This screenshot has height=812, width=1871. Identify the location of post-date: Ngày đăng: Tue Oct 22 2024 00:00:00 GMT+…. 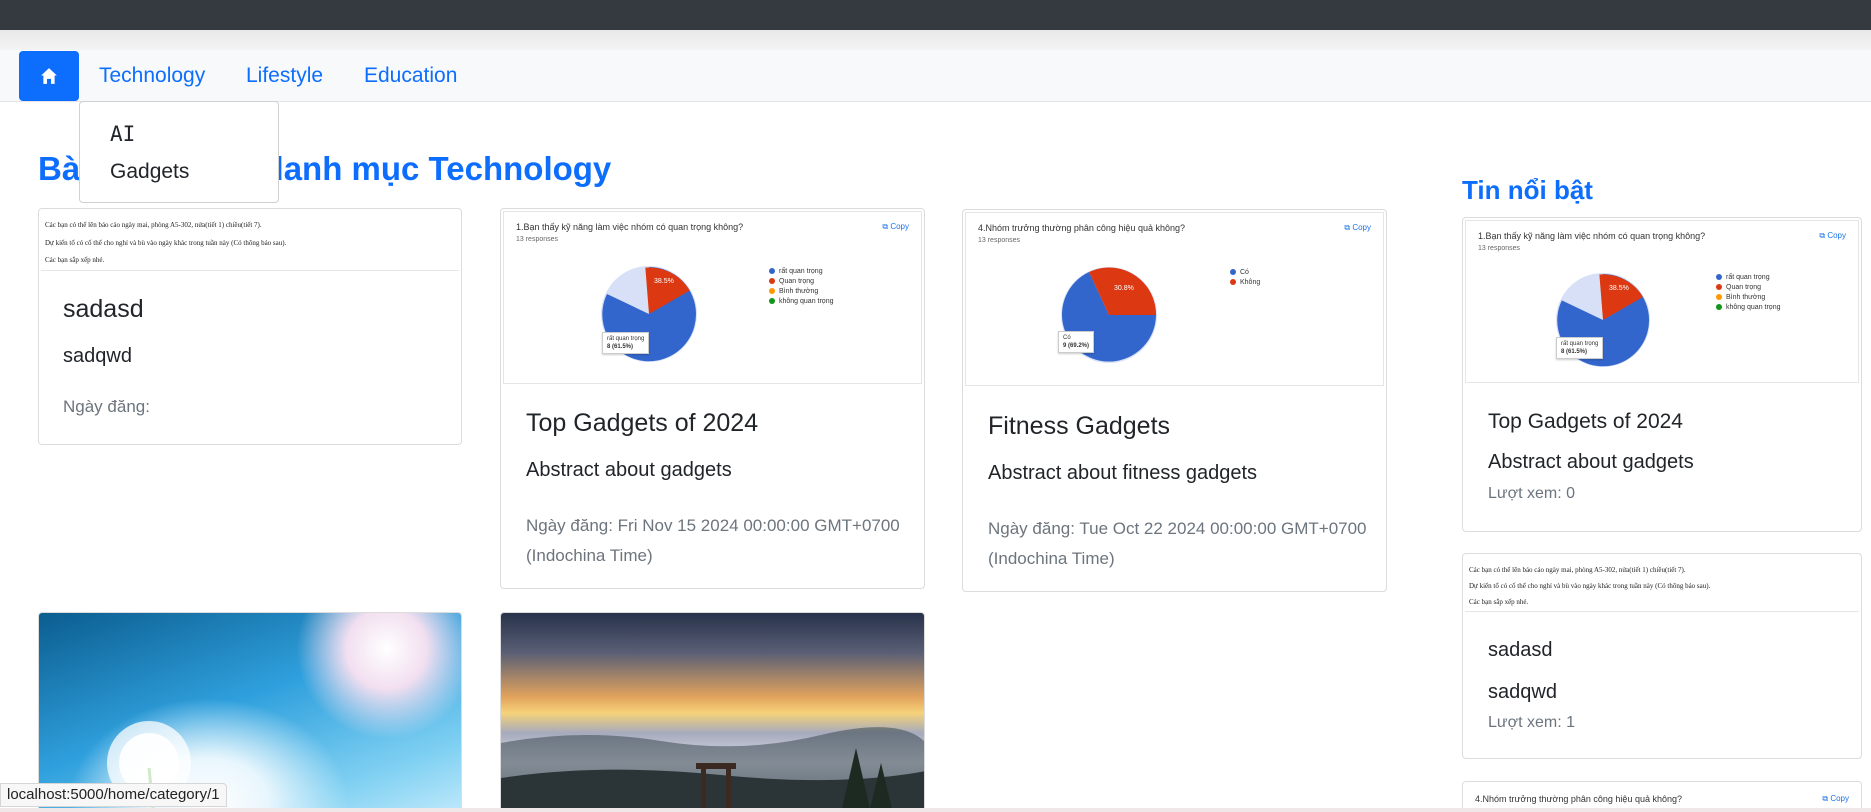
(1177, 543).